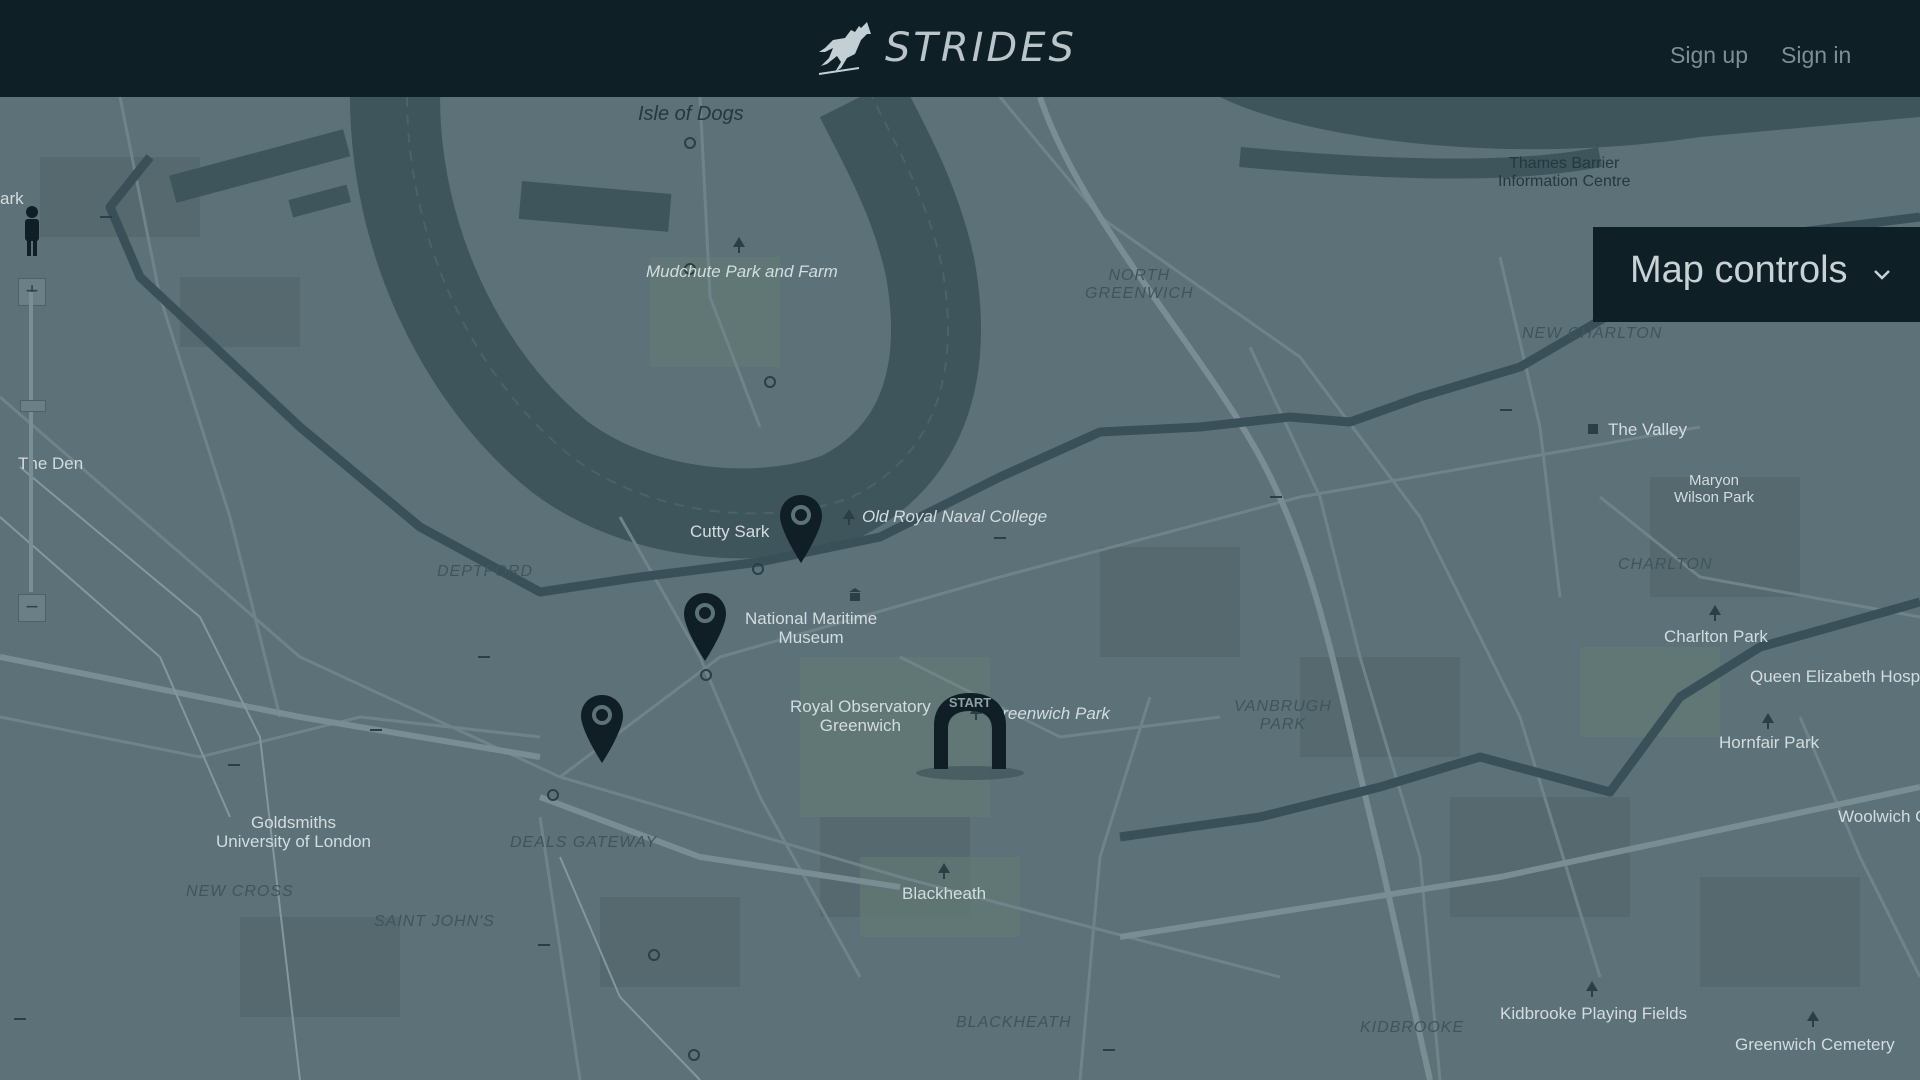  I want to click on label-new-charlton: NEW CHARLTON, so click(1592, 333).